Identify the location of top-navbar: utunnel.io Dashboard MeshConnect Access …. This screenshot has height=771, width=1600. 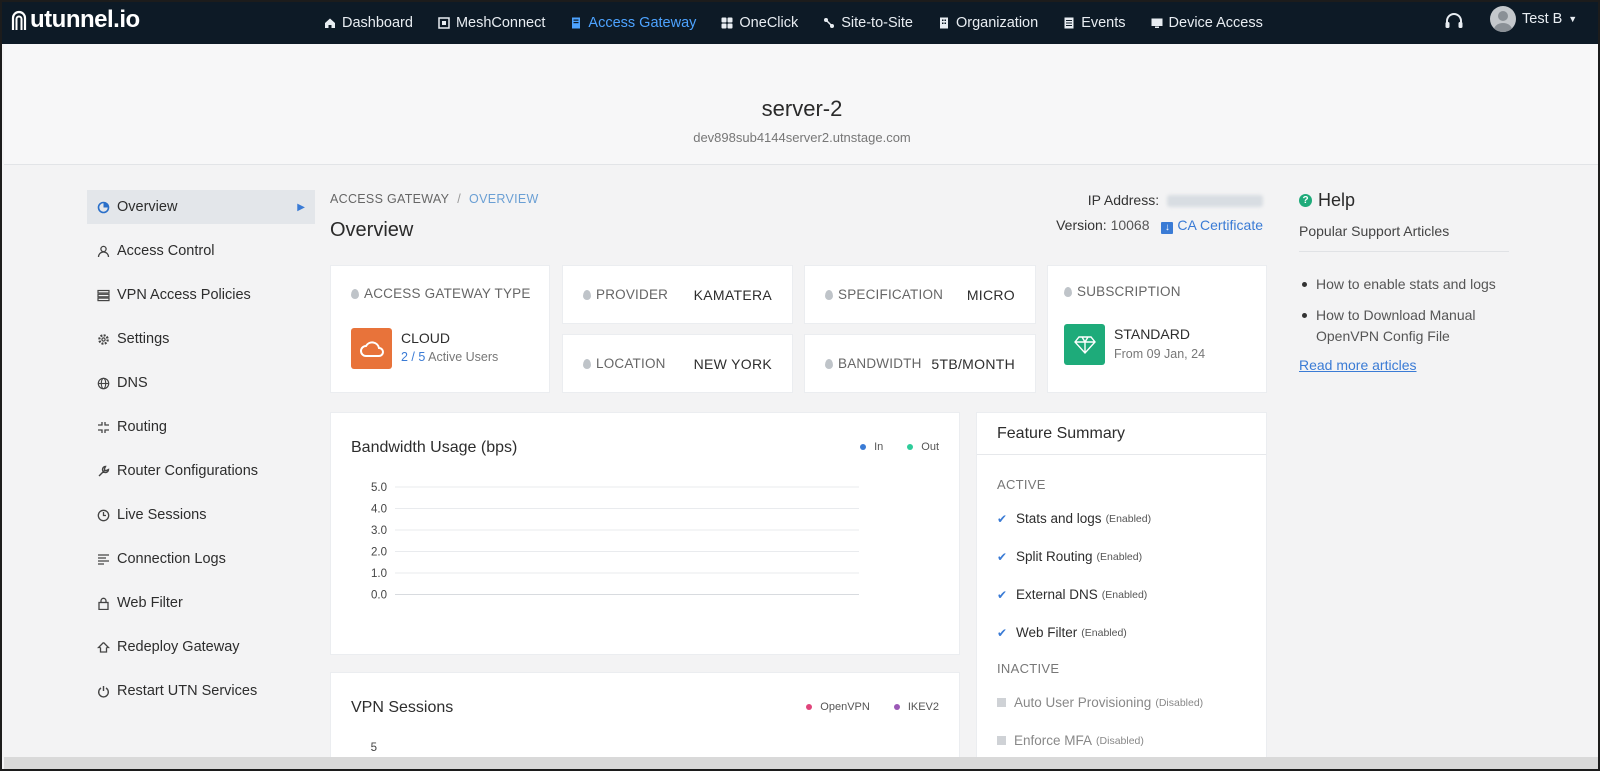
(800, 26).